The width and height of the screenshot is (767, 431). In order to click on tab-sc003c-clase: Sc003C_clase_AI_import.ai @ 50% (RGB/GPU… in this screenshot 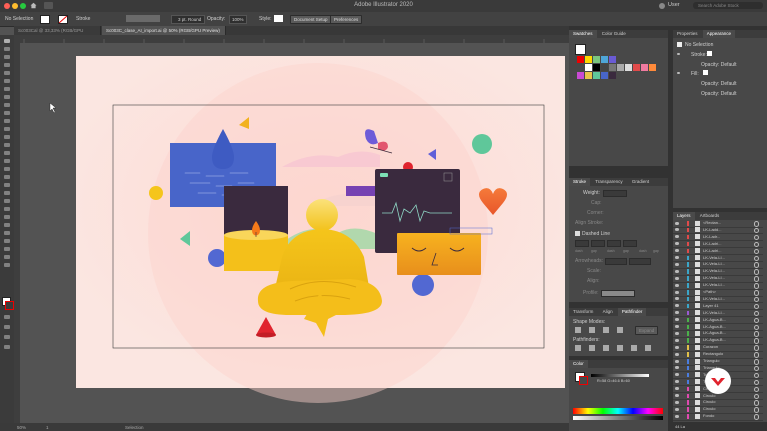, I will do `click(164, 30)`.